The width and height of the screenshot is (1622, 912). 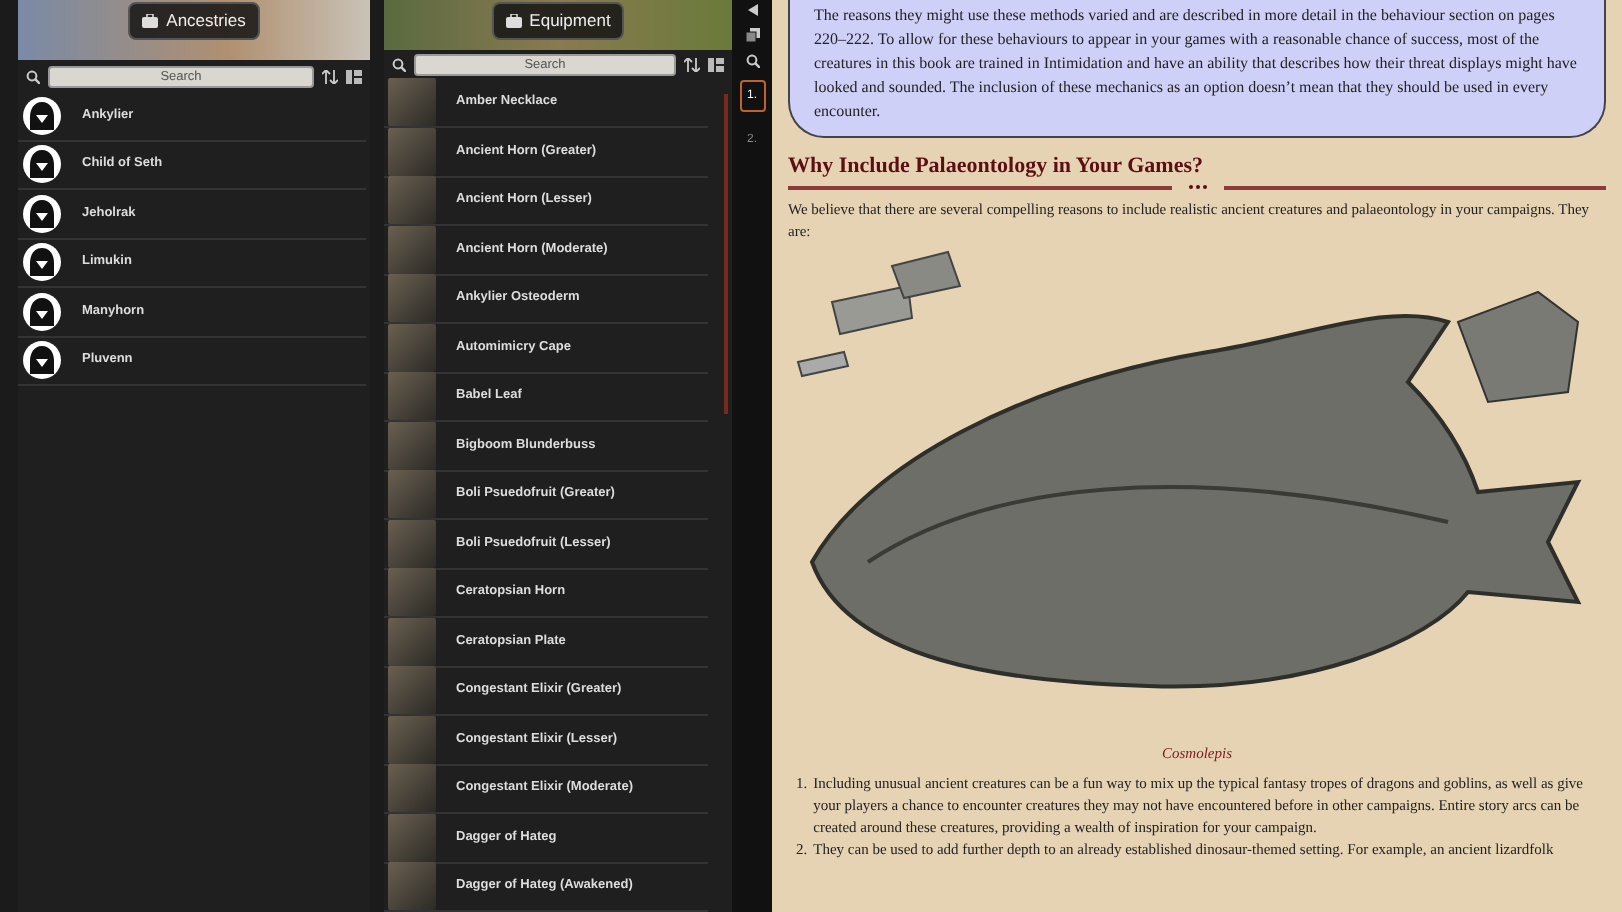 I want to click on section-heading: Why Include Palaeontology in Your Games?, so click(x=996, y=167).